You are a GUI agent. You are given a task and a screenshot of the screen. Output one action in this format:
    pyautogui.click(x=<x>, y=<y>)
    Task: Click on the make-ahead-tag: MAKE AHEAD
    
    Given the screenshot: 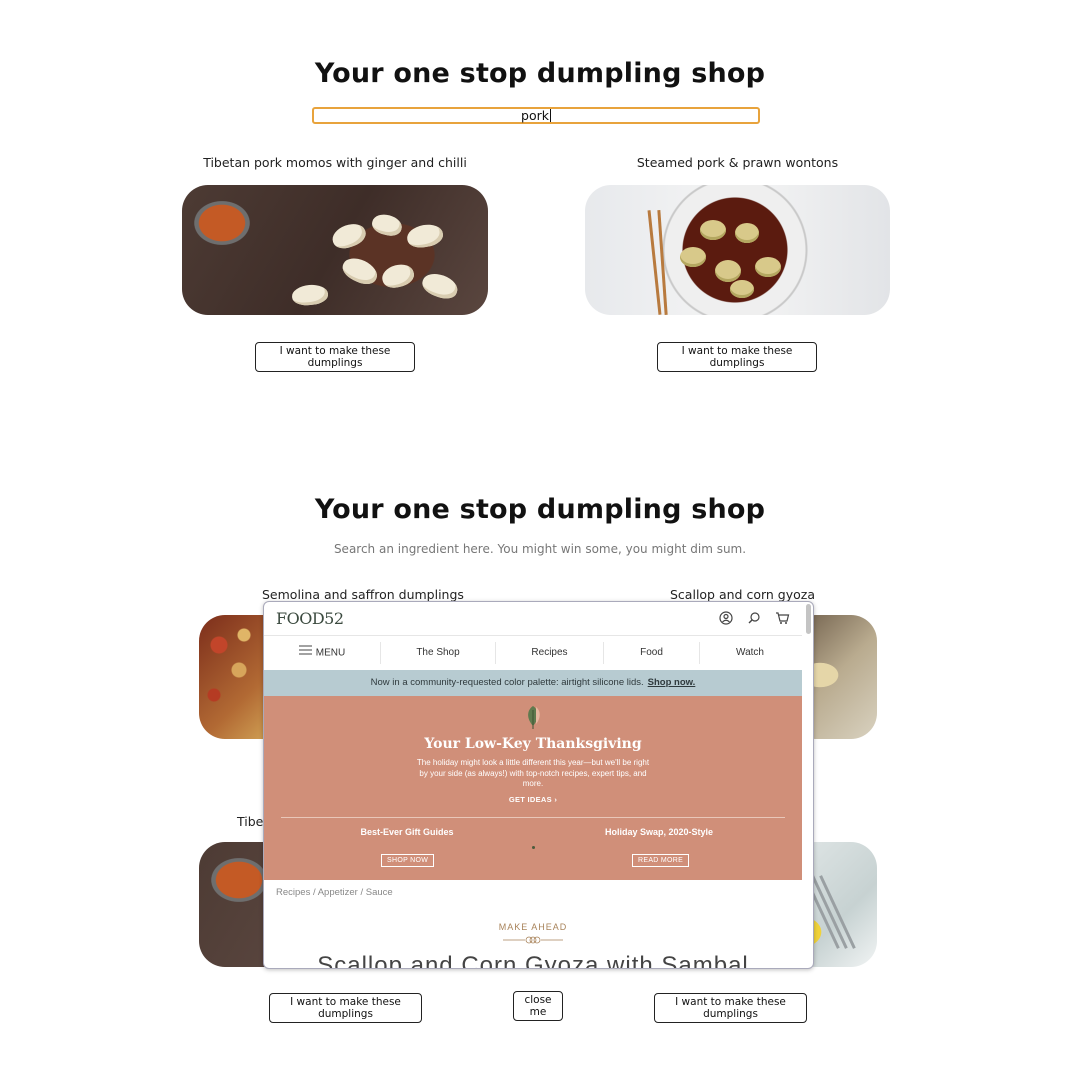 What is the action you would take?
    pyautogui.click(x=533, y=927)
    